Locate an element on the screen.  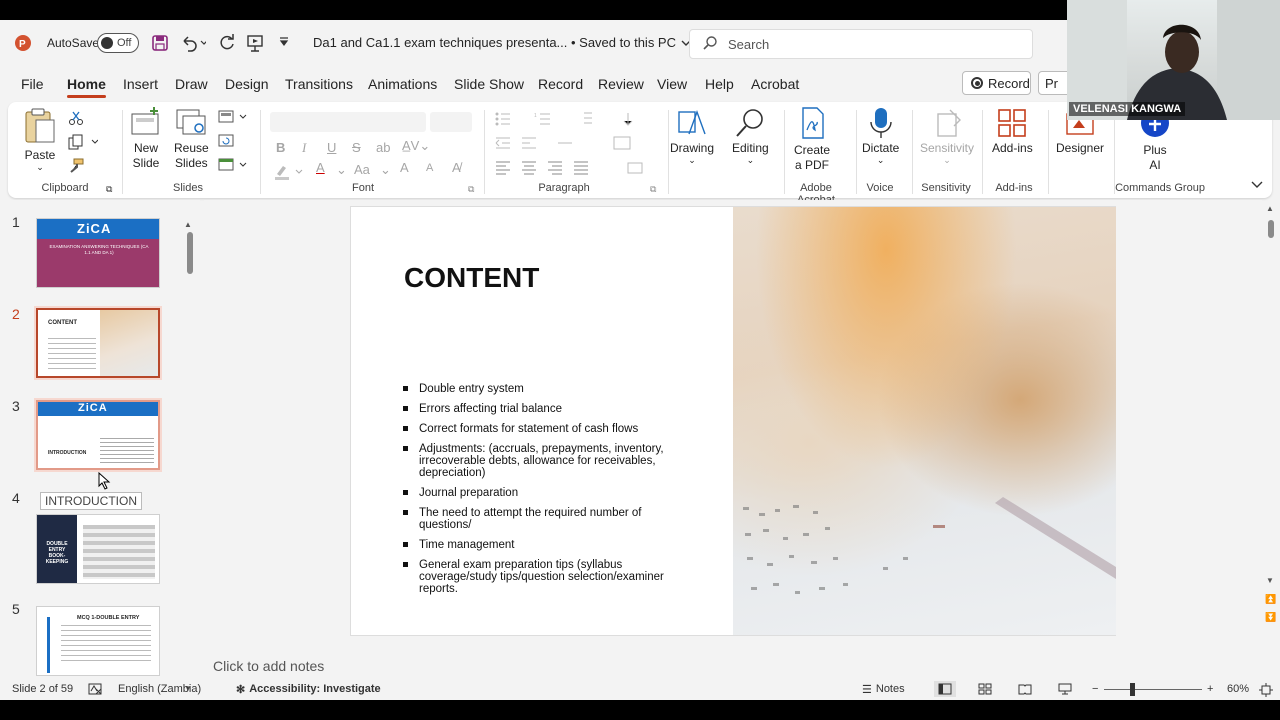
reset-icon is located at coordinates (226, 142).